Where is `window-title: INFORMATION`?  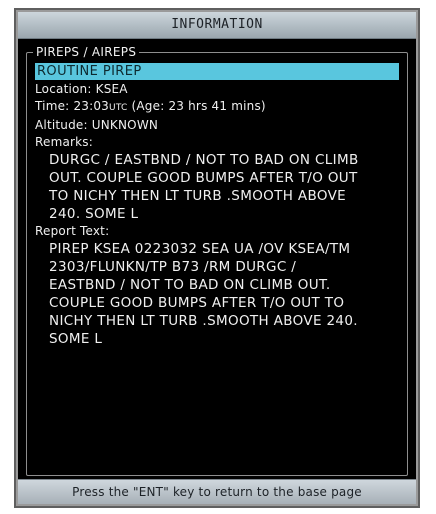
window-title: INFORMATION is located at coordinates (217, 25).